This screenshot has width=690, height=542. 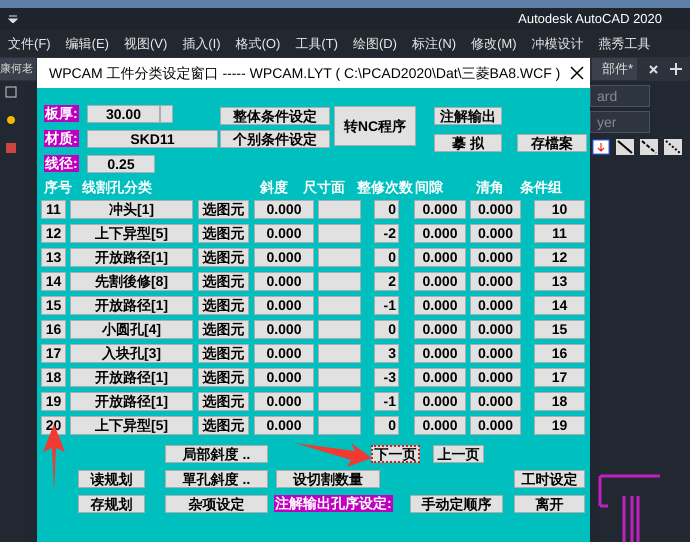 What do you see at coordinates (601, 147) in the screenshot?
I see `dimension-icon` at bounding box center [601, 147].